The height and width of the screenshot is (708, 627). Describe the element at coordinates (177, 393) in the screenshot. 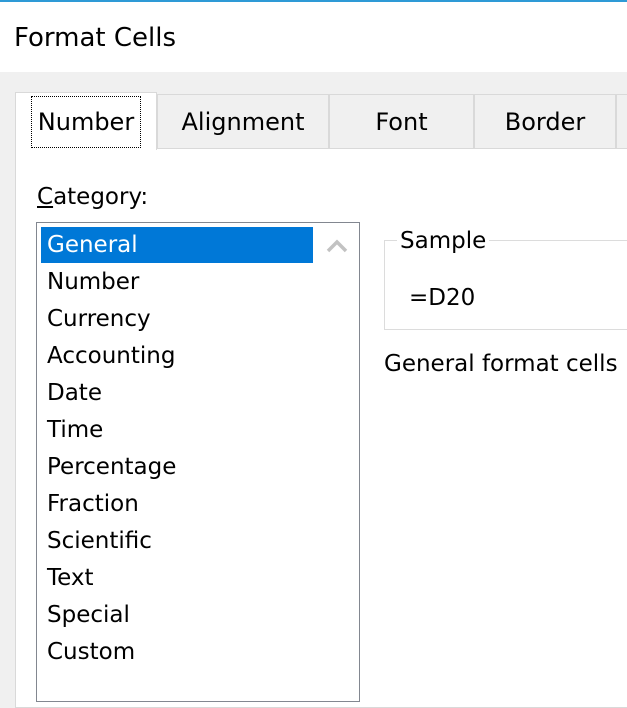

I see `category-item-date: Date` at that location.